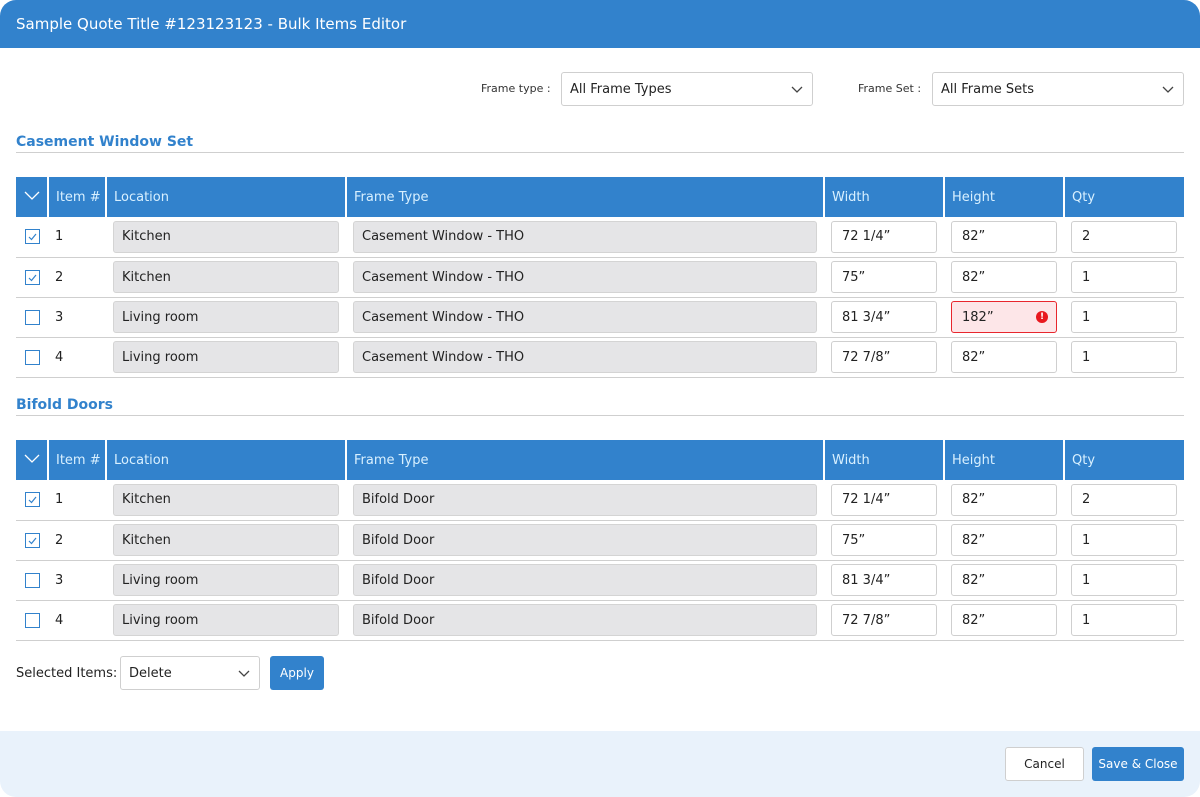  What do you see at coordinates (1058, 89) in the screenshot?
I see `frame-set-select: All Frame Sets` at bounding box center [1058, 89].